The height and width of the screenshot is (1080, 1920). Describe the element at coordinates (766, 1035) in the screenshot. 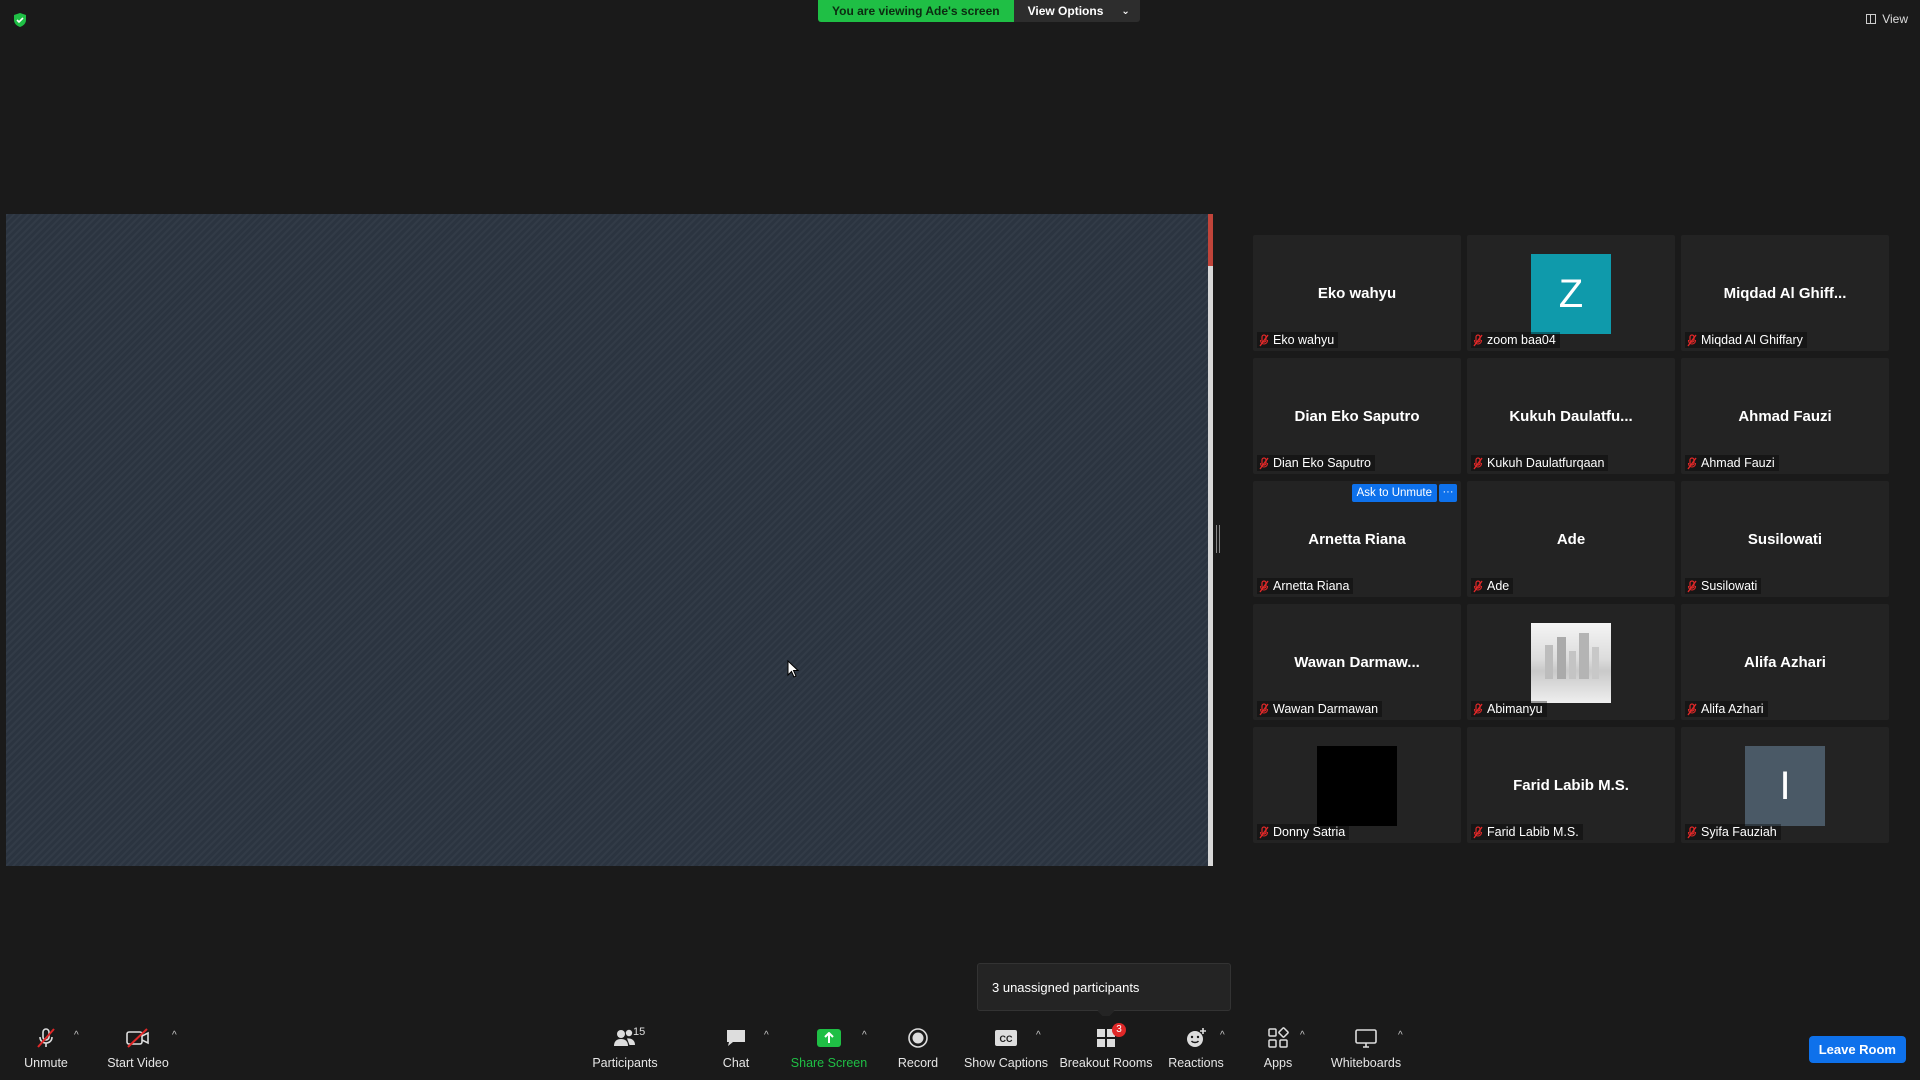

I see `chat-options-caret-icon: ^` at that location.